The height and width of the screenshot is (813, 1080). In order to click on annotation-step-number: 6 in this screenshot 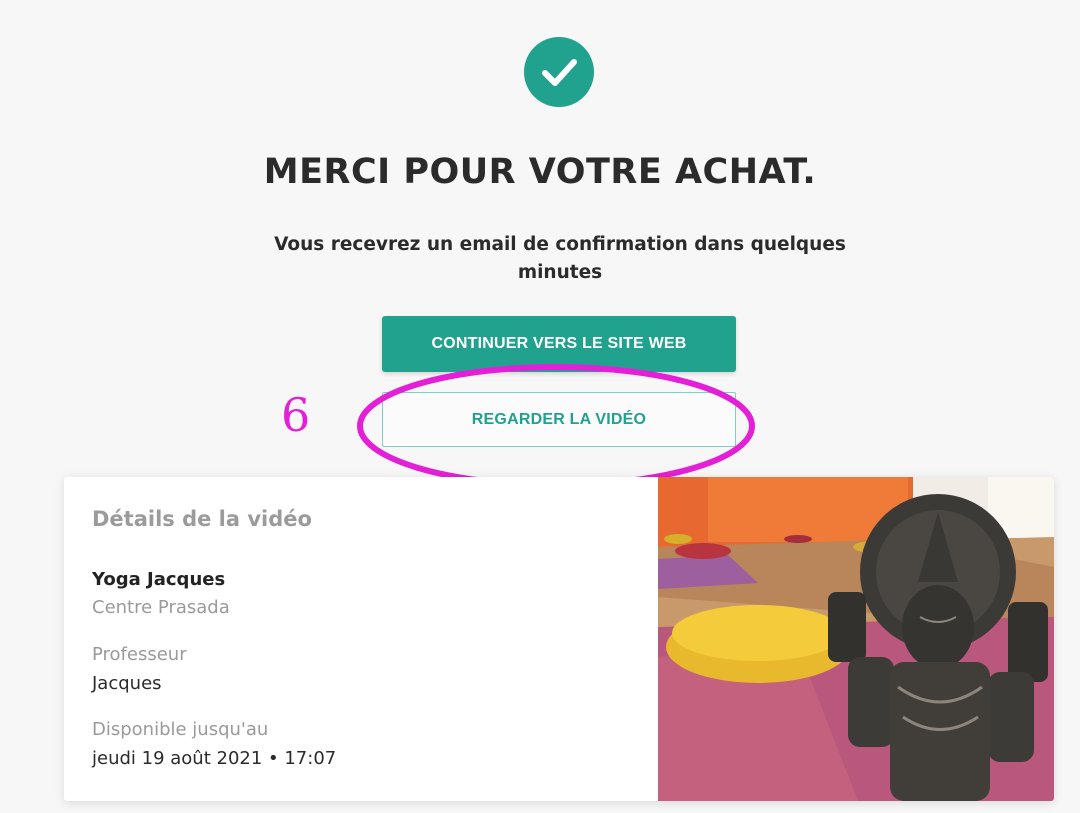, I will do `click(296, 415)`.